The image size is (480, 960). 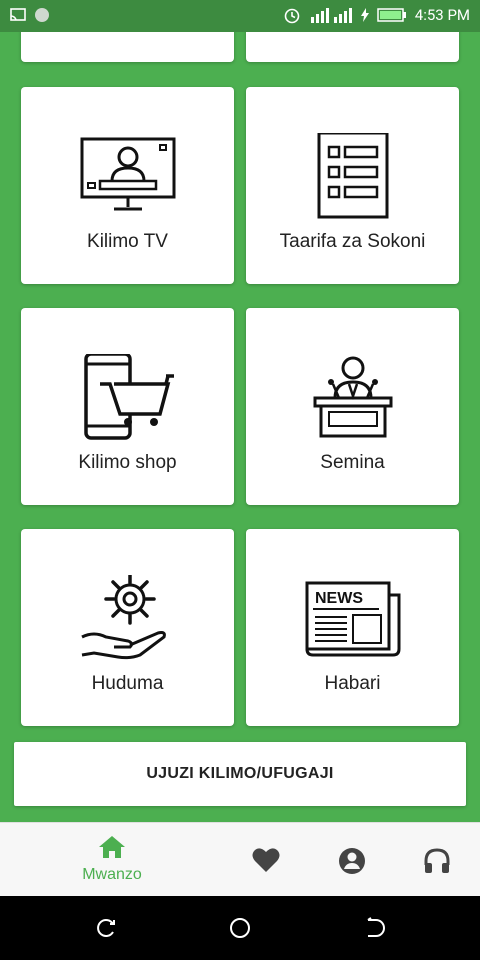 What do you see at coordinates (127, 241) in the screenshot?
I see `tile-label: Kilimo TV` at bounding box center [127, 241].